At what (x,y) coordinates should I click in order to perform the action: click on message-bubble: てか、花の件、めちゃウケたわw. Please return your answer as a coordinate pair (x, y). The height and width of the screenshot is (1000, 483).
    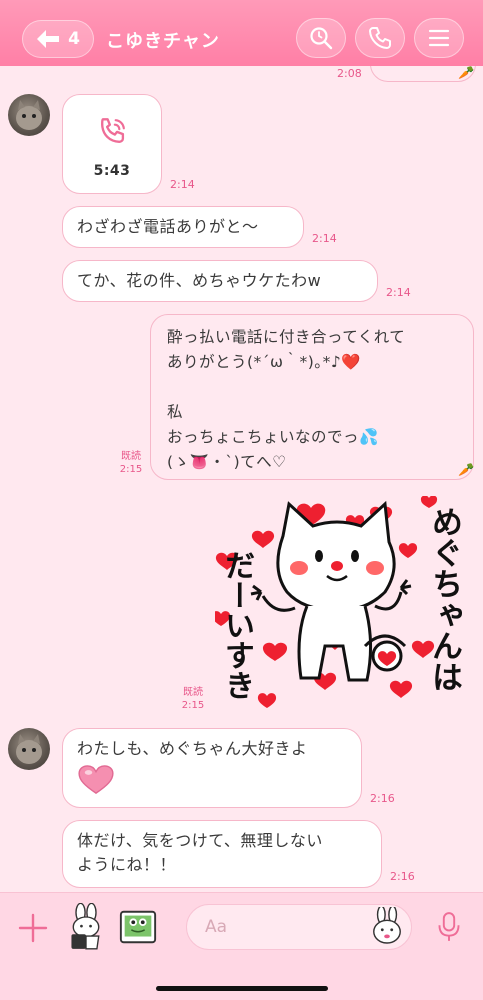
    Looking at the image, I should click on (220, 281).